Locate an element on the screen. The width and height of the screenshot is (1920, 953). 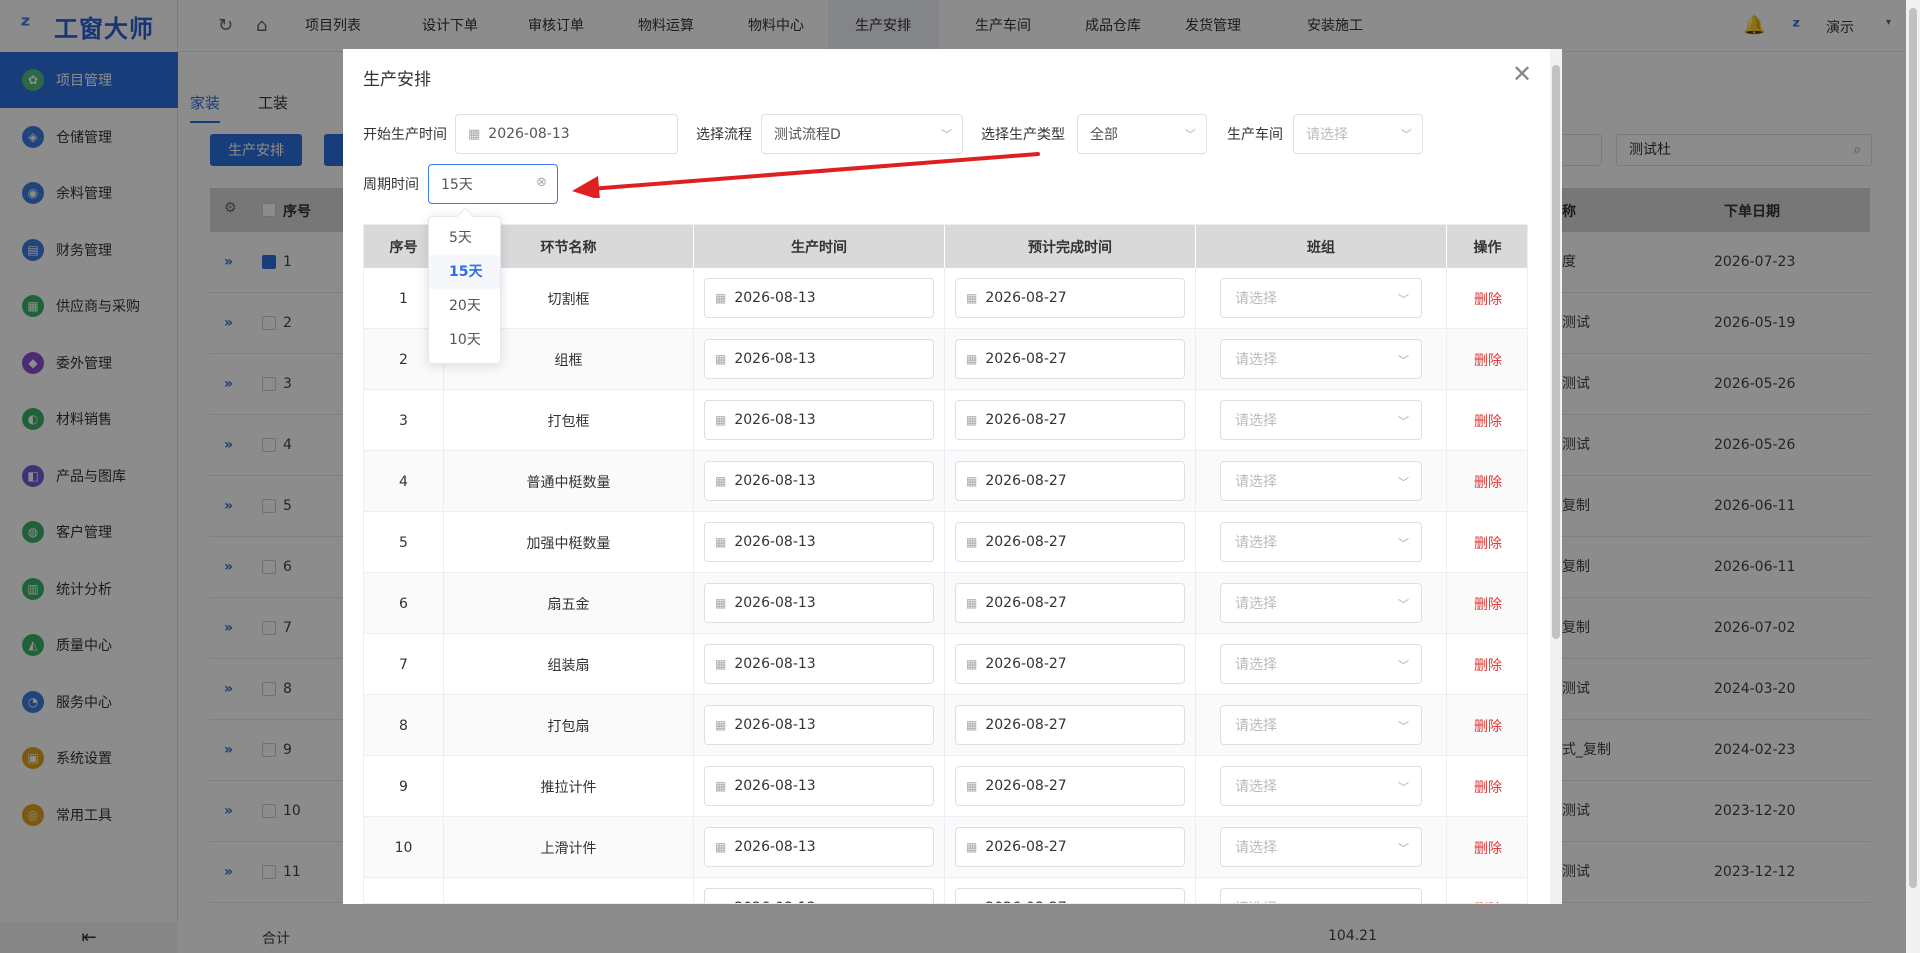
workshop-select: 请选择 ﹀ is located at coordinates (1358, 134).